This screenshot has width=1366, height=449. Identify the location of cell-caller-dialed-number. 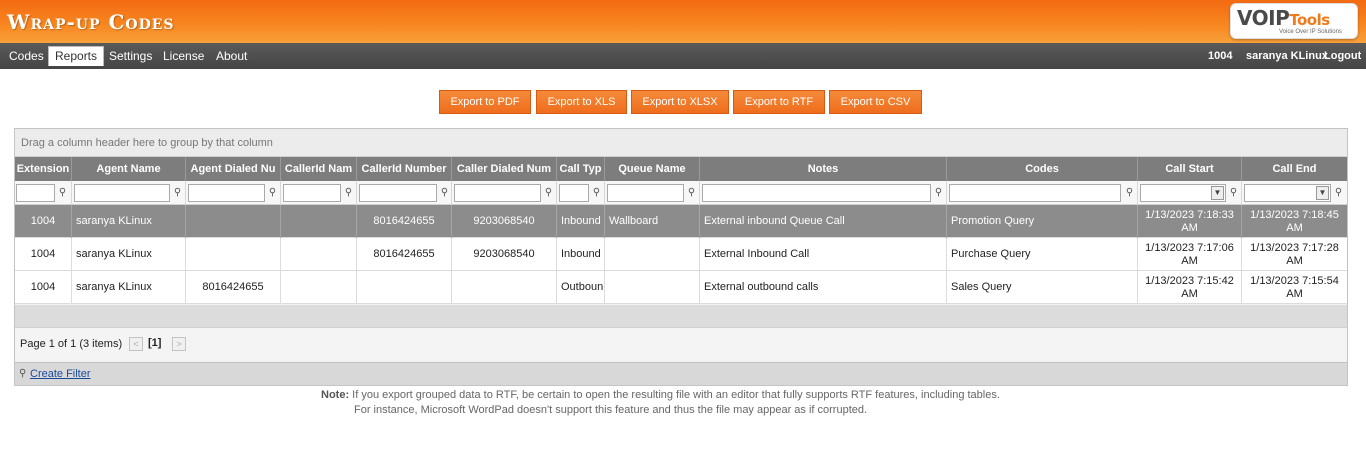
(504, 287).